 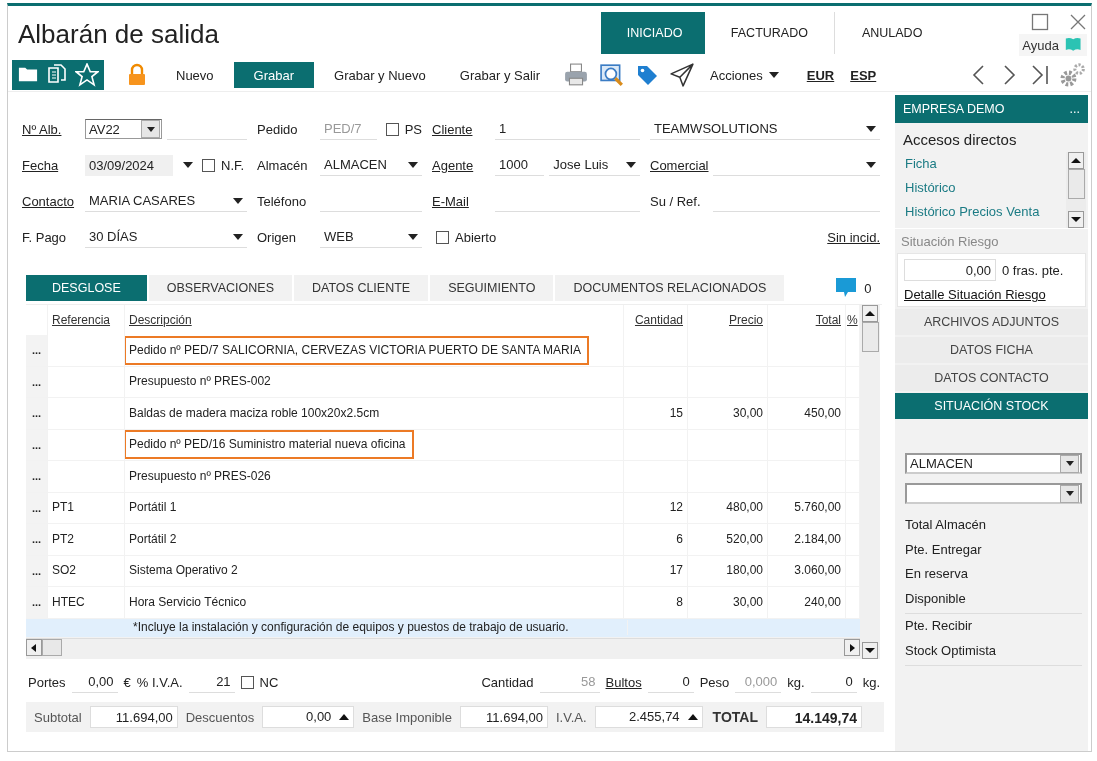 What do you see at coordinates (51, 129) in the screenshot?
I see `field-label-link: Nº Alb.` at bounding box center [51, 129].